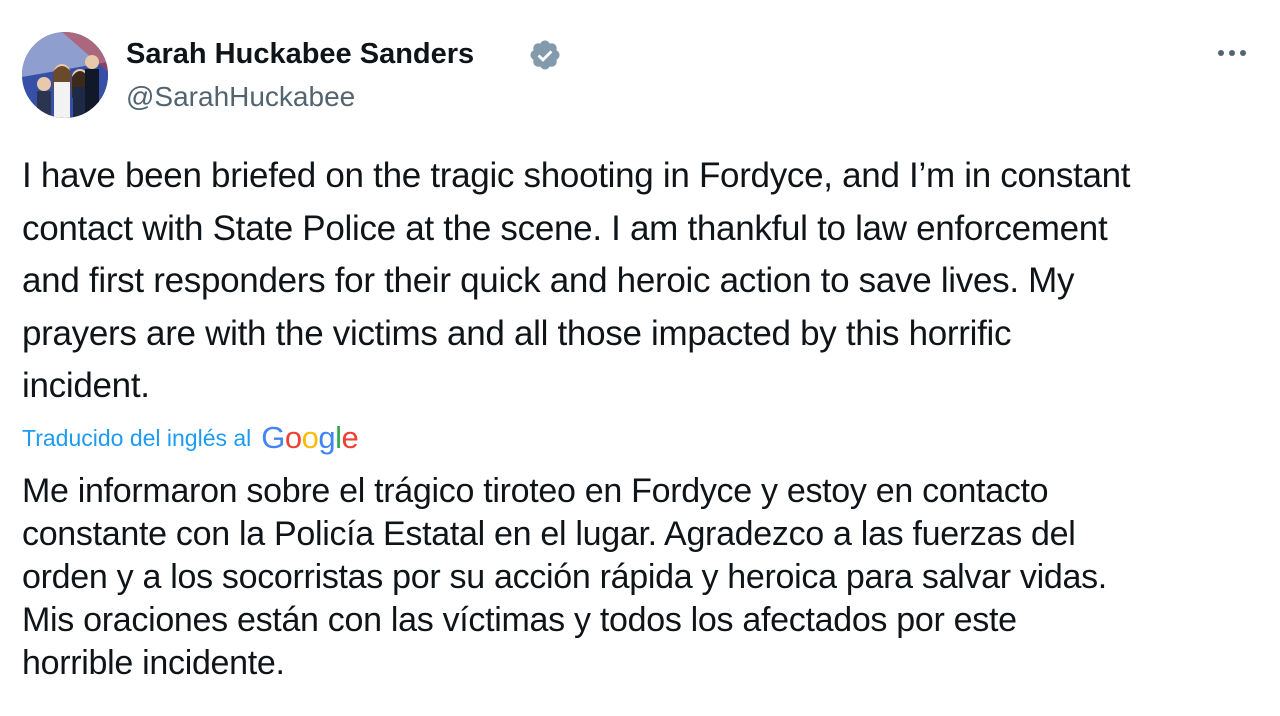 The width and height of the screenshot is (1280, 716). Describe the element at coordinates (153, 663) in the screenshot. I see `translated-text-line: horrible incidente.` at that location.